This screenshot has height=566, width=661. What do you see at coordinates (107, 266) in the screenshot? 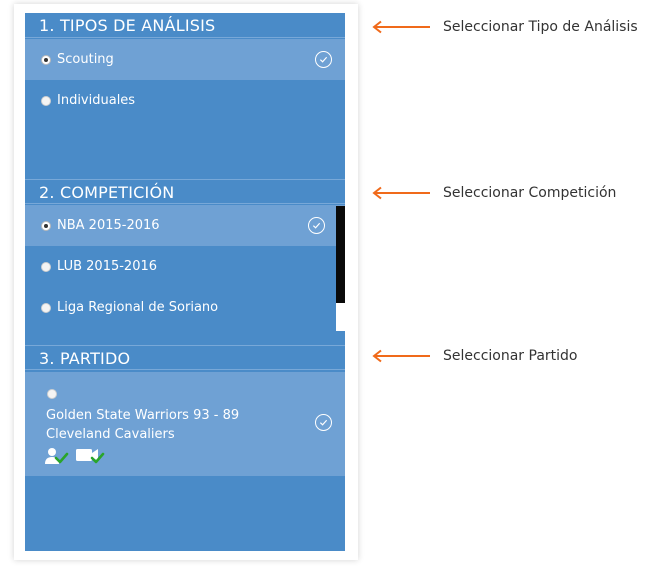
I see `option-label: LUB 2015-2016` at bounding box center [107, 266].